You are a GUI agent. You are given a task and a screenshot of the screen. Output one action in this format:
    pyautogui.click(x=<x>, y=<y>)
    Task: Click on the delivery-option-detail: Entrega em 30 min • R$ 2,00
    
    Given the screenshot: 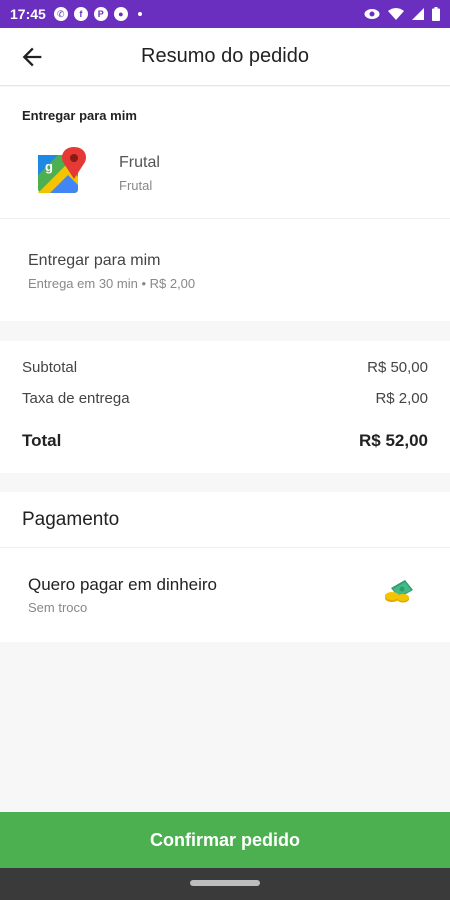 What is the action you would take?
    pyautogui.click(x=112, y=283)
    